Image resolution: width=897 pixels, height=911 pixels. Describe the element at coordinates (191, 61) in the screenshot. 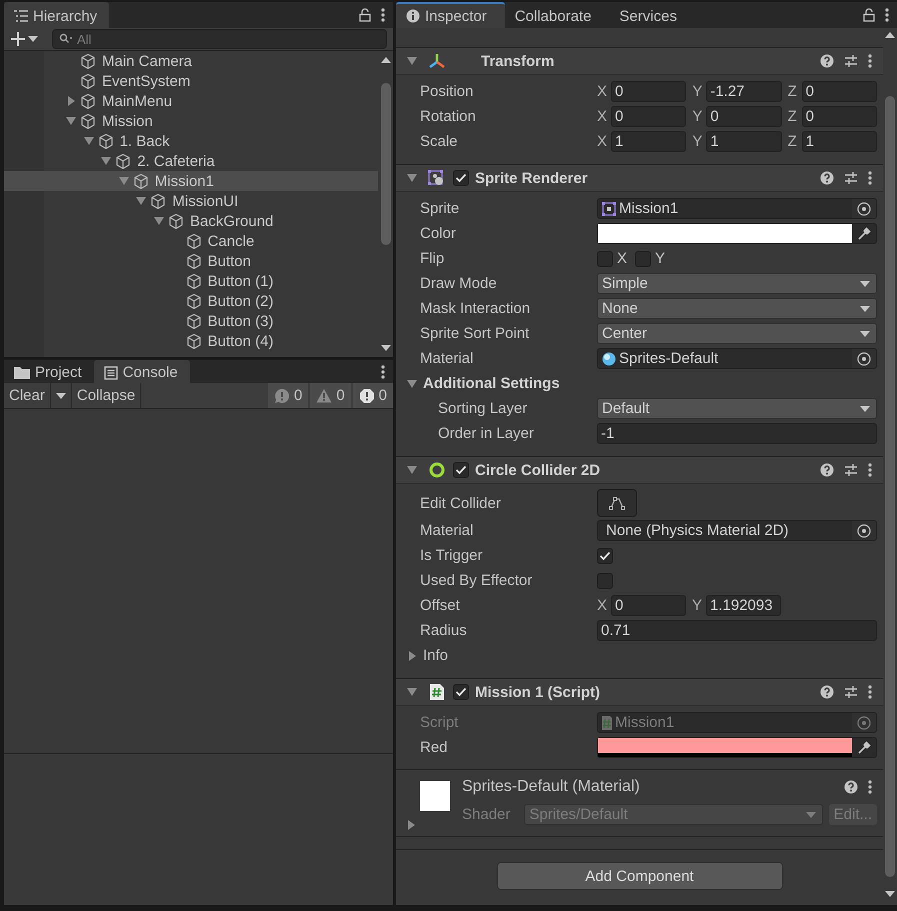

I see `tree-item: Main Camera` at that location.